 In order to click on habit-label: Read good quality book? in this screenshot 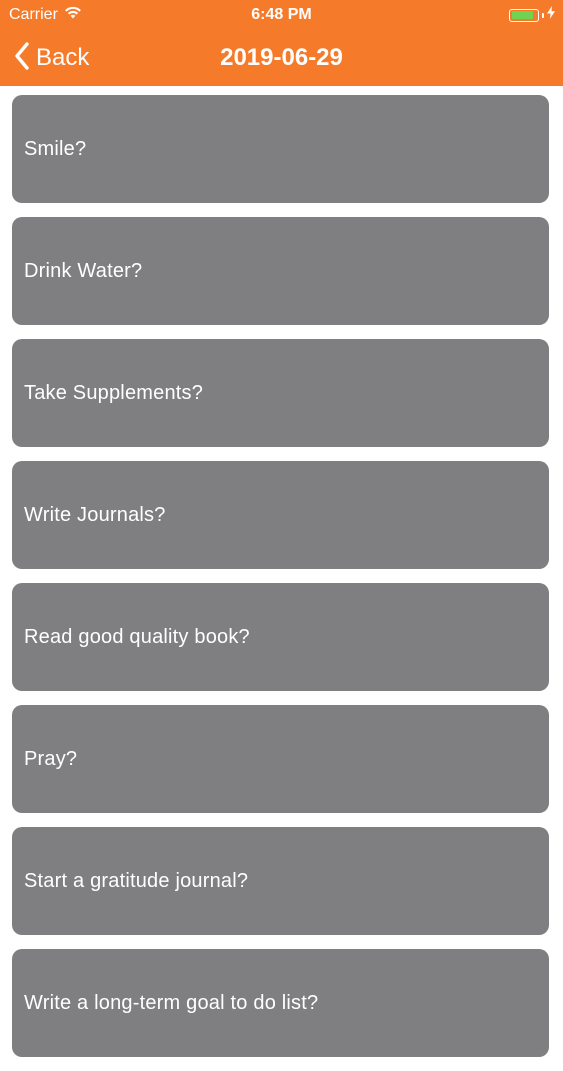, I will do `click(137, 636)`.